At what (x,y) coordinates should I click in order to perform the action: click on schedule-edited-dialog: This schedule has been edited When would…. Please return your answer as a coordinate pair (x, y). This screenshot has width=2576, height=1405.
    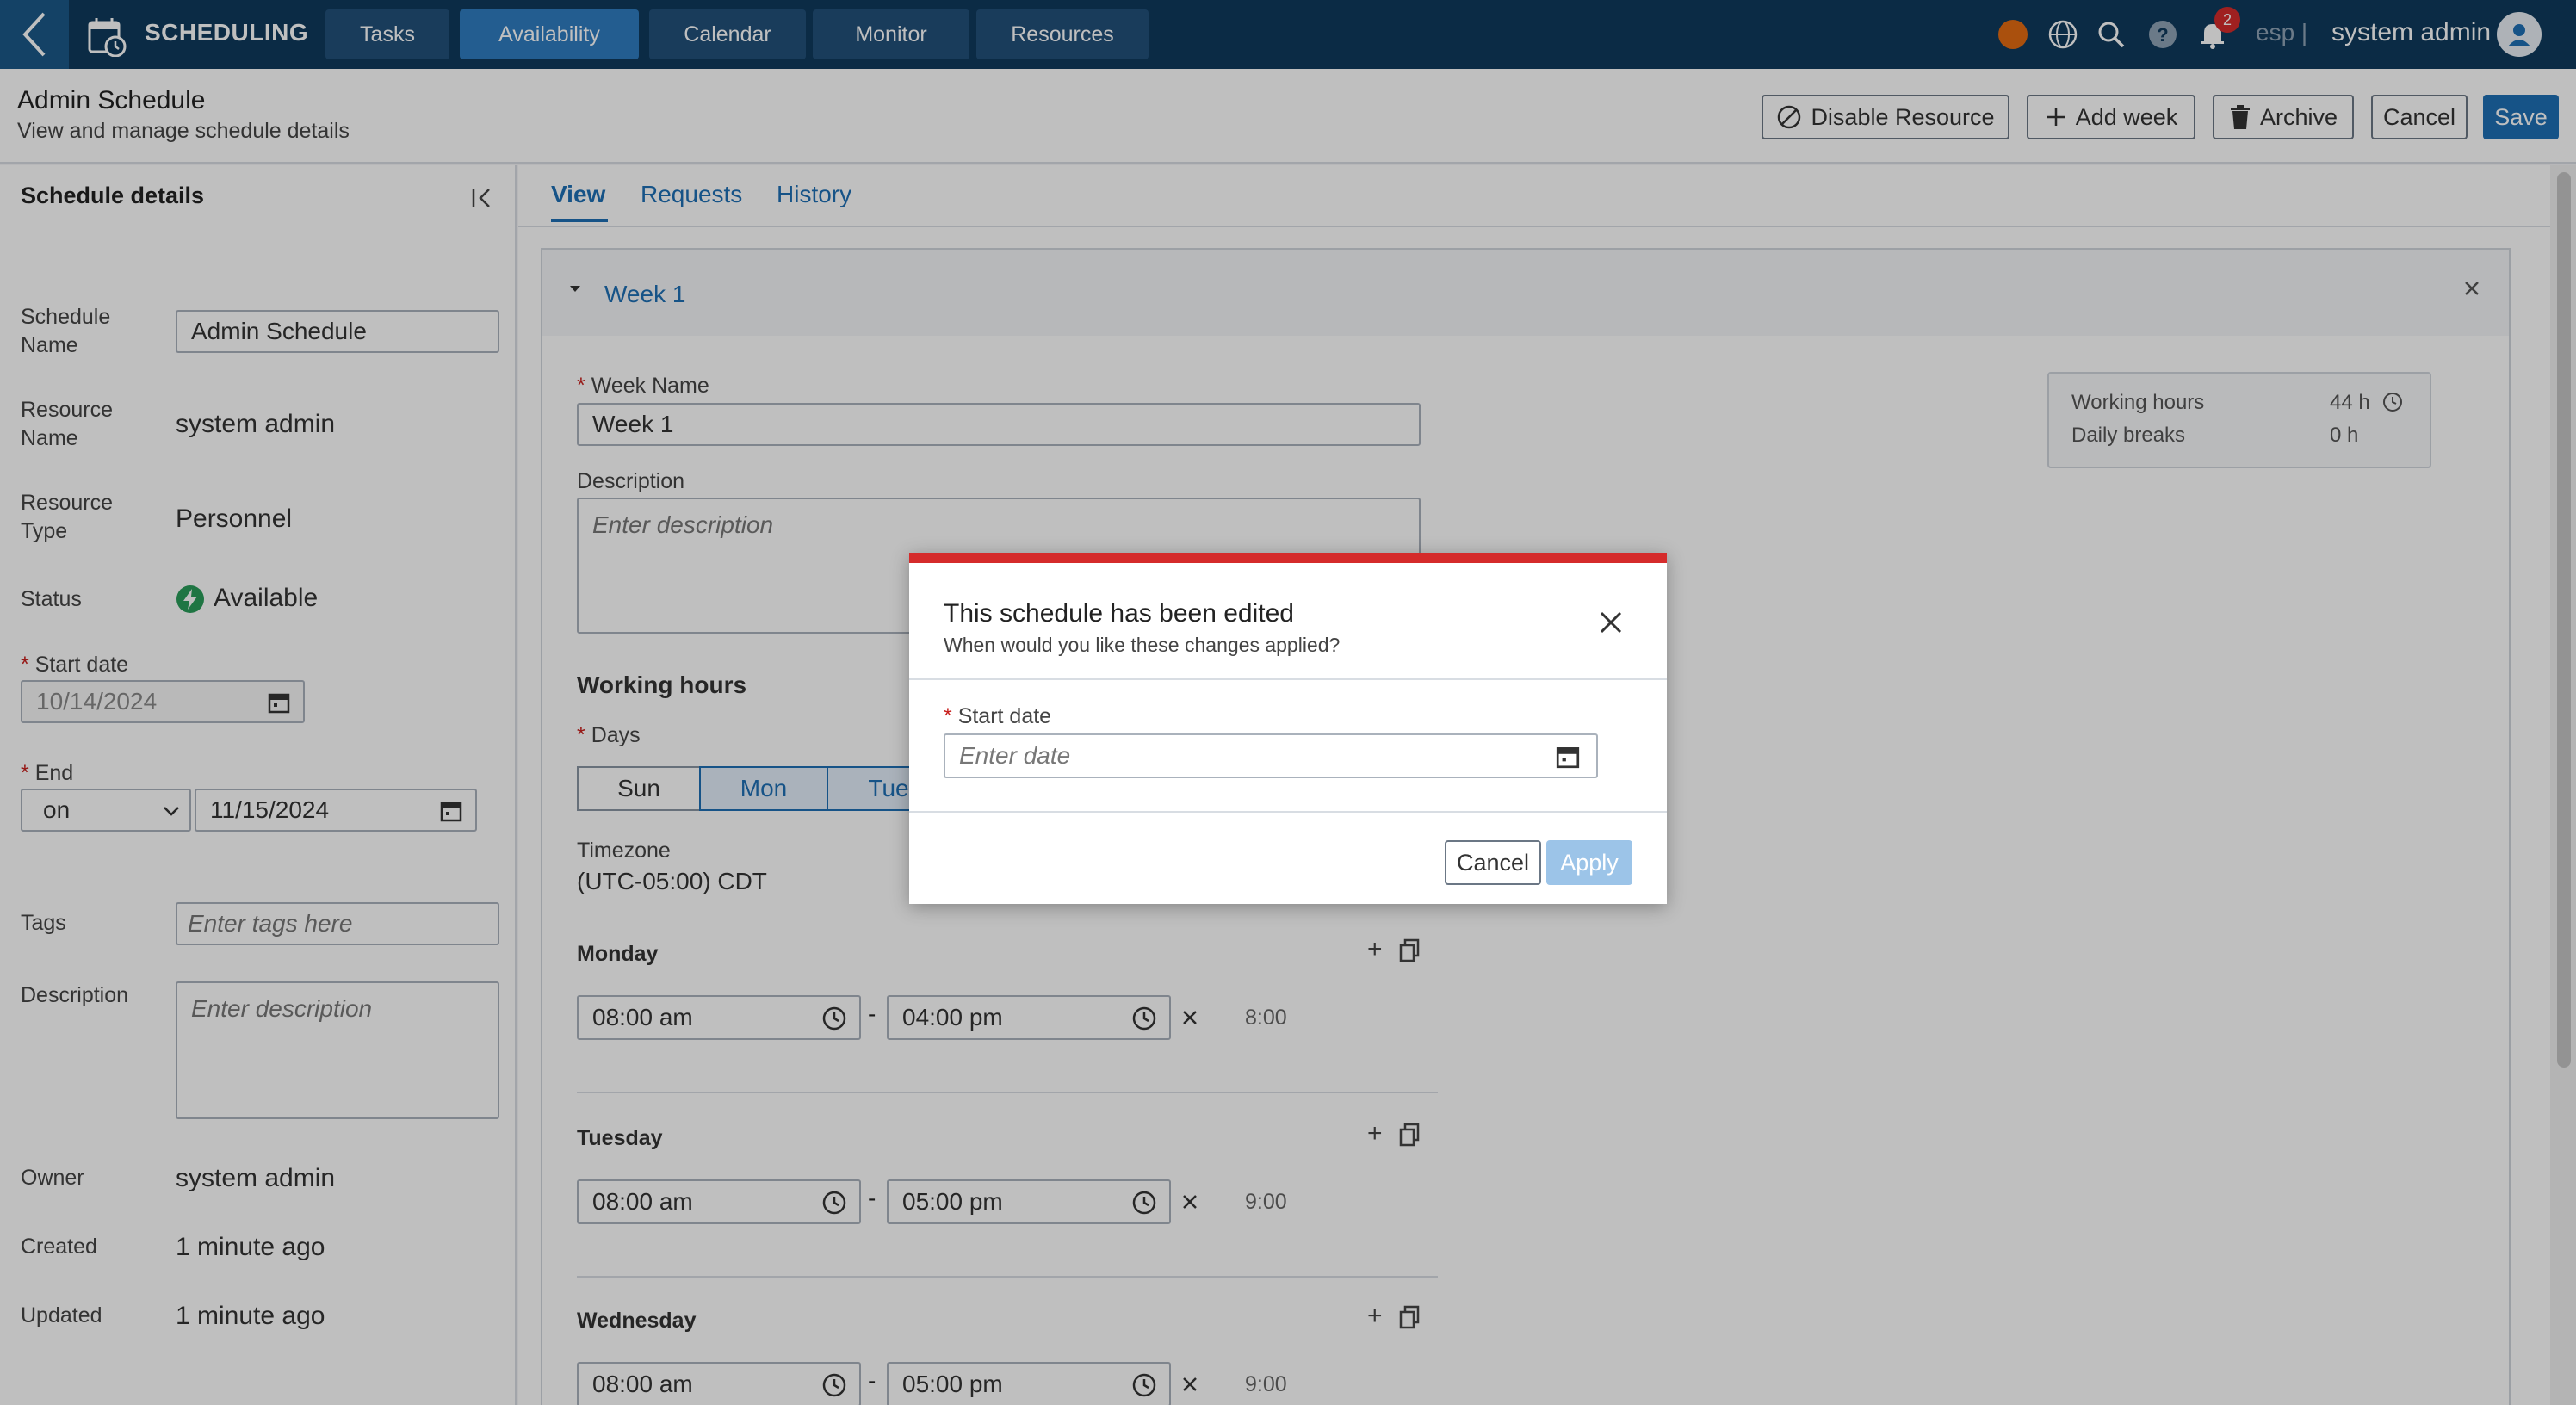
    Looking at the image, I should click on (1288, 728).